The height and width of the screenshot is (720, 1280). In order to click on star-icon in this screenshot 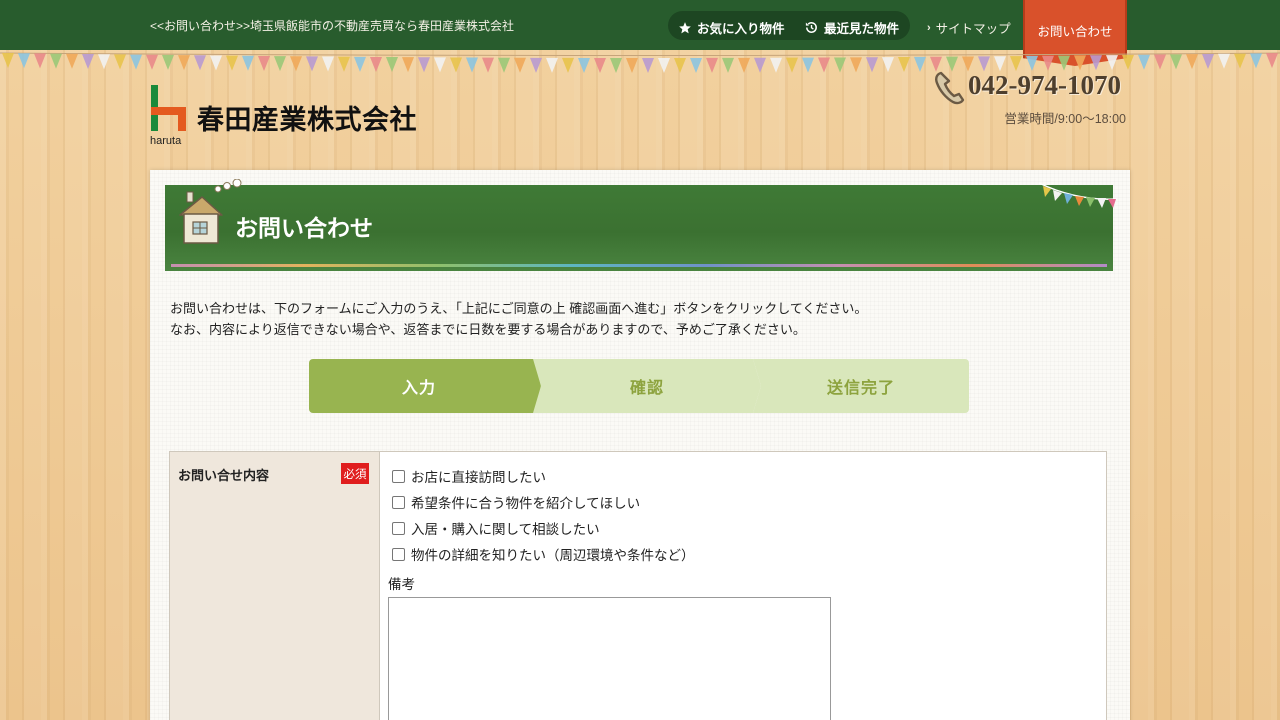, I will do `click(685, 27)`.